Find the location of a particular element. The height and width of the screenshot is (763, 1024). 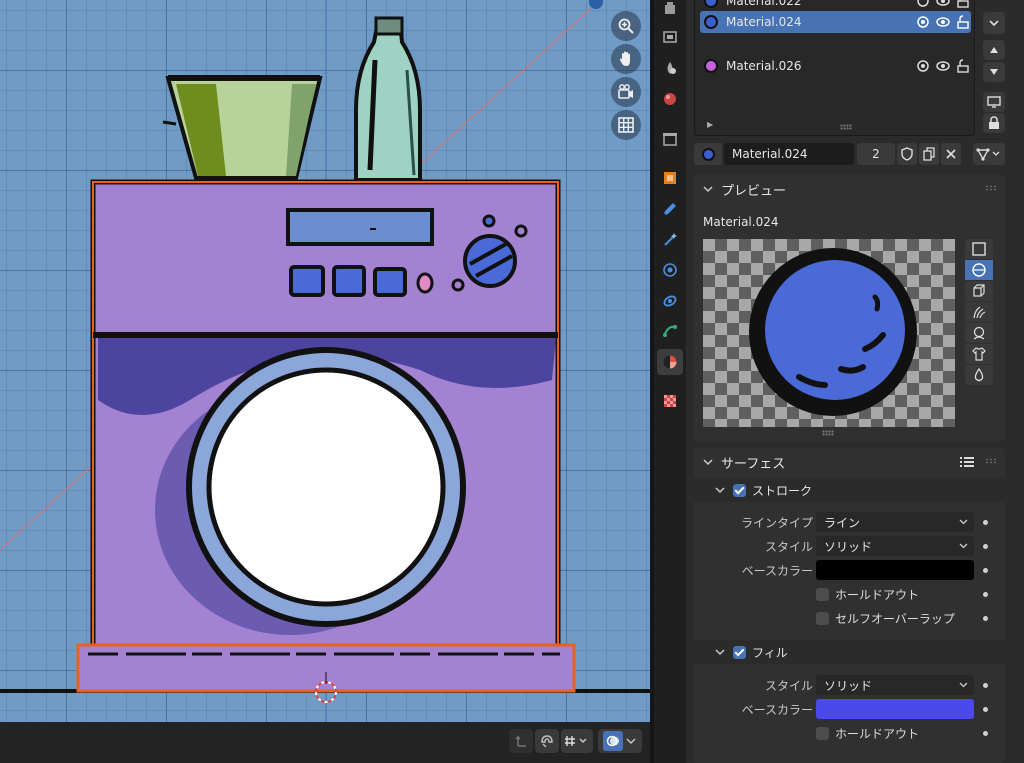

viewport-header-bar is located at coordinates (325, 742).